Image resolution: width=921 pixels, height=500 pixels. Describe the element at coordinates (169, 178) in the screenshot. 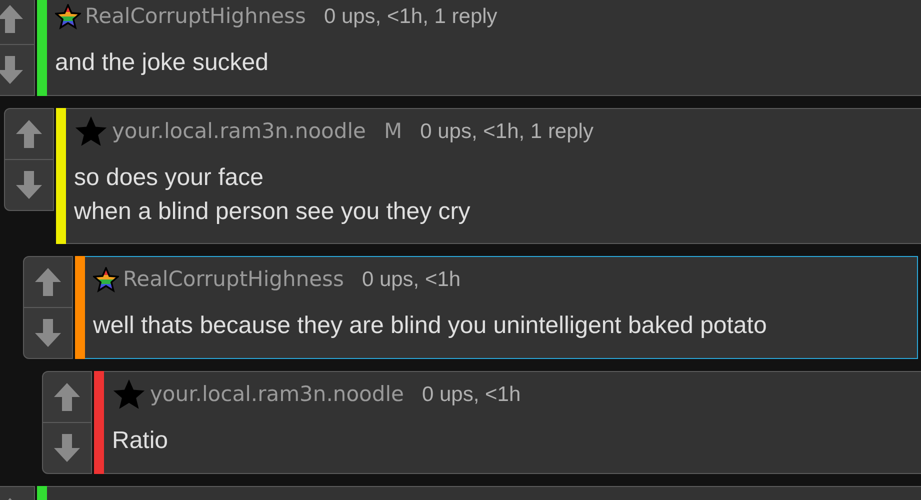

I see `comment-text: so does your face` at that location.